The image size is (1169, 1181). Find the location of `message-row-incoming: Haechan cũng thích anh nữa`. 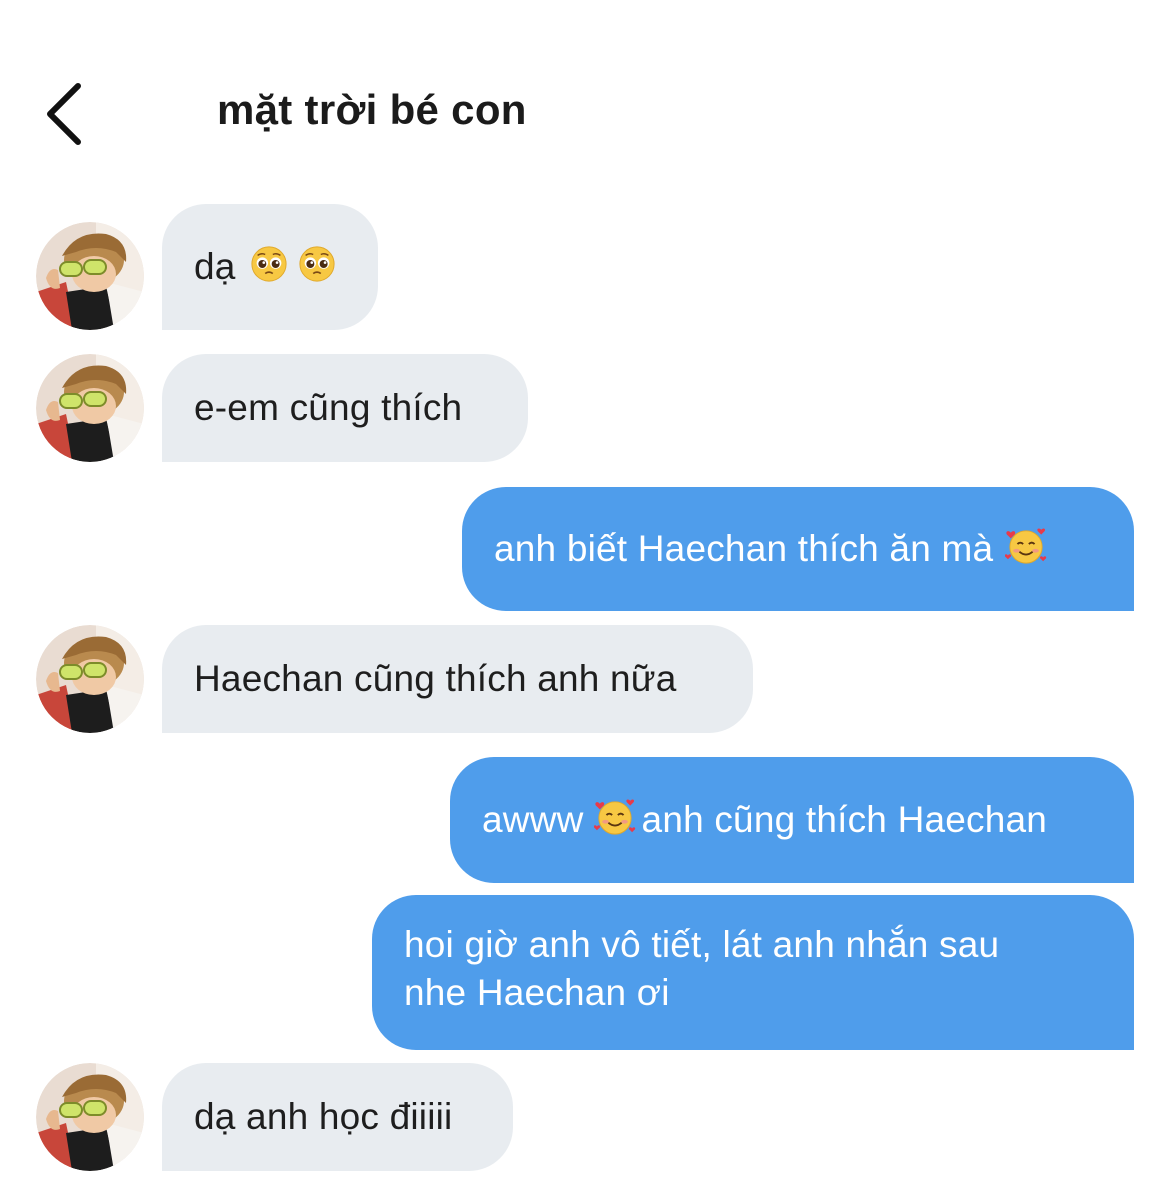

message-row-incoming: Haechan cũng thích anh nữa is located at coordinates (584, 679).